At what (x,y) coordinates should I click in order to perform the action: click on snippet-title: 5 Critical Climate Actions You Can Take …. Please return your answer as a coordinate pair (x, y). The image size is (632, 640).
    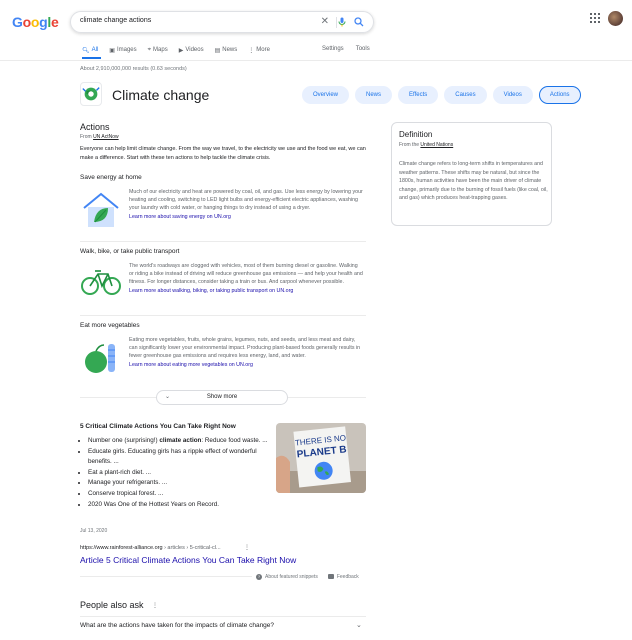
    Looking at the image, I should click on (158, 426).